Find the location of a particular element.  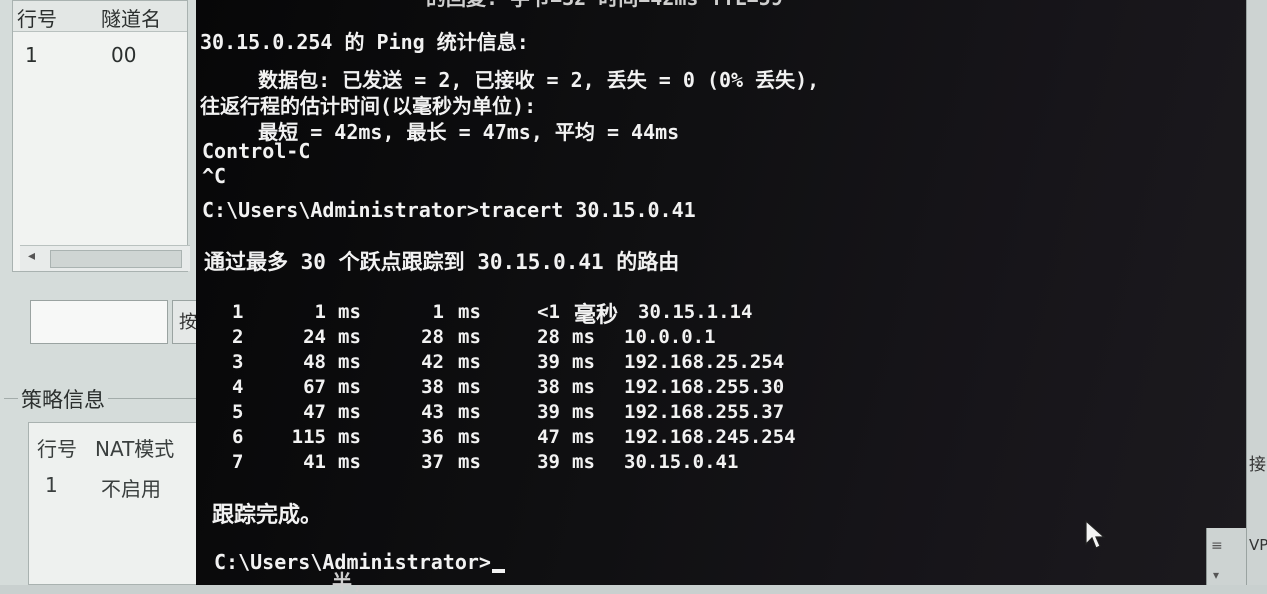

hop-time-2: 38 is located at coordinates (432, 387).